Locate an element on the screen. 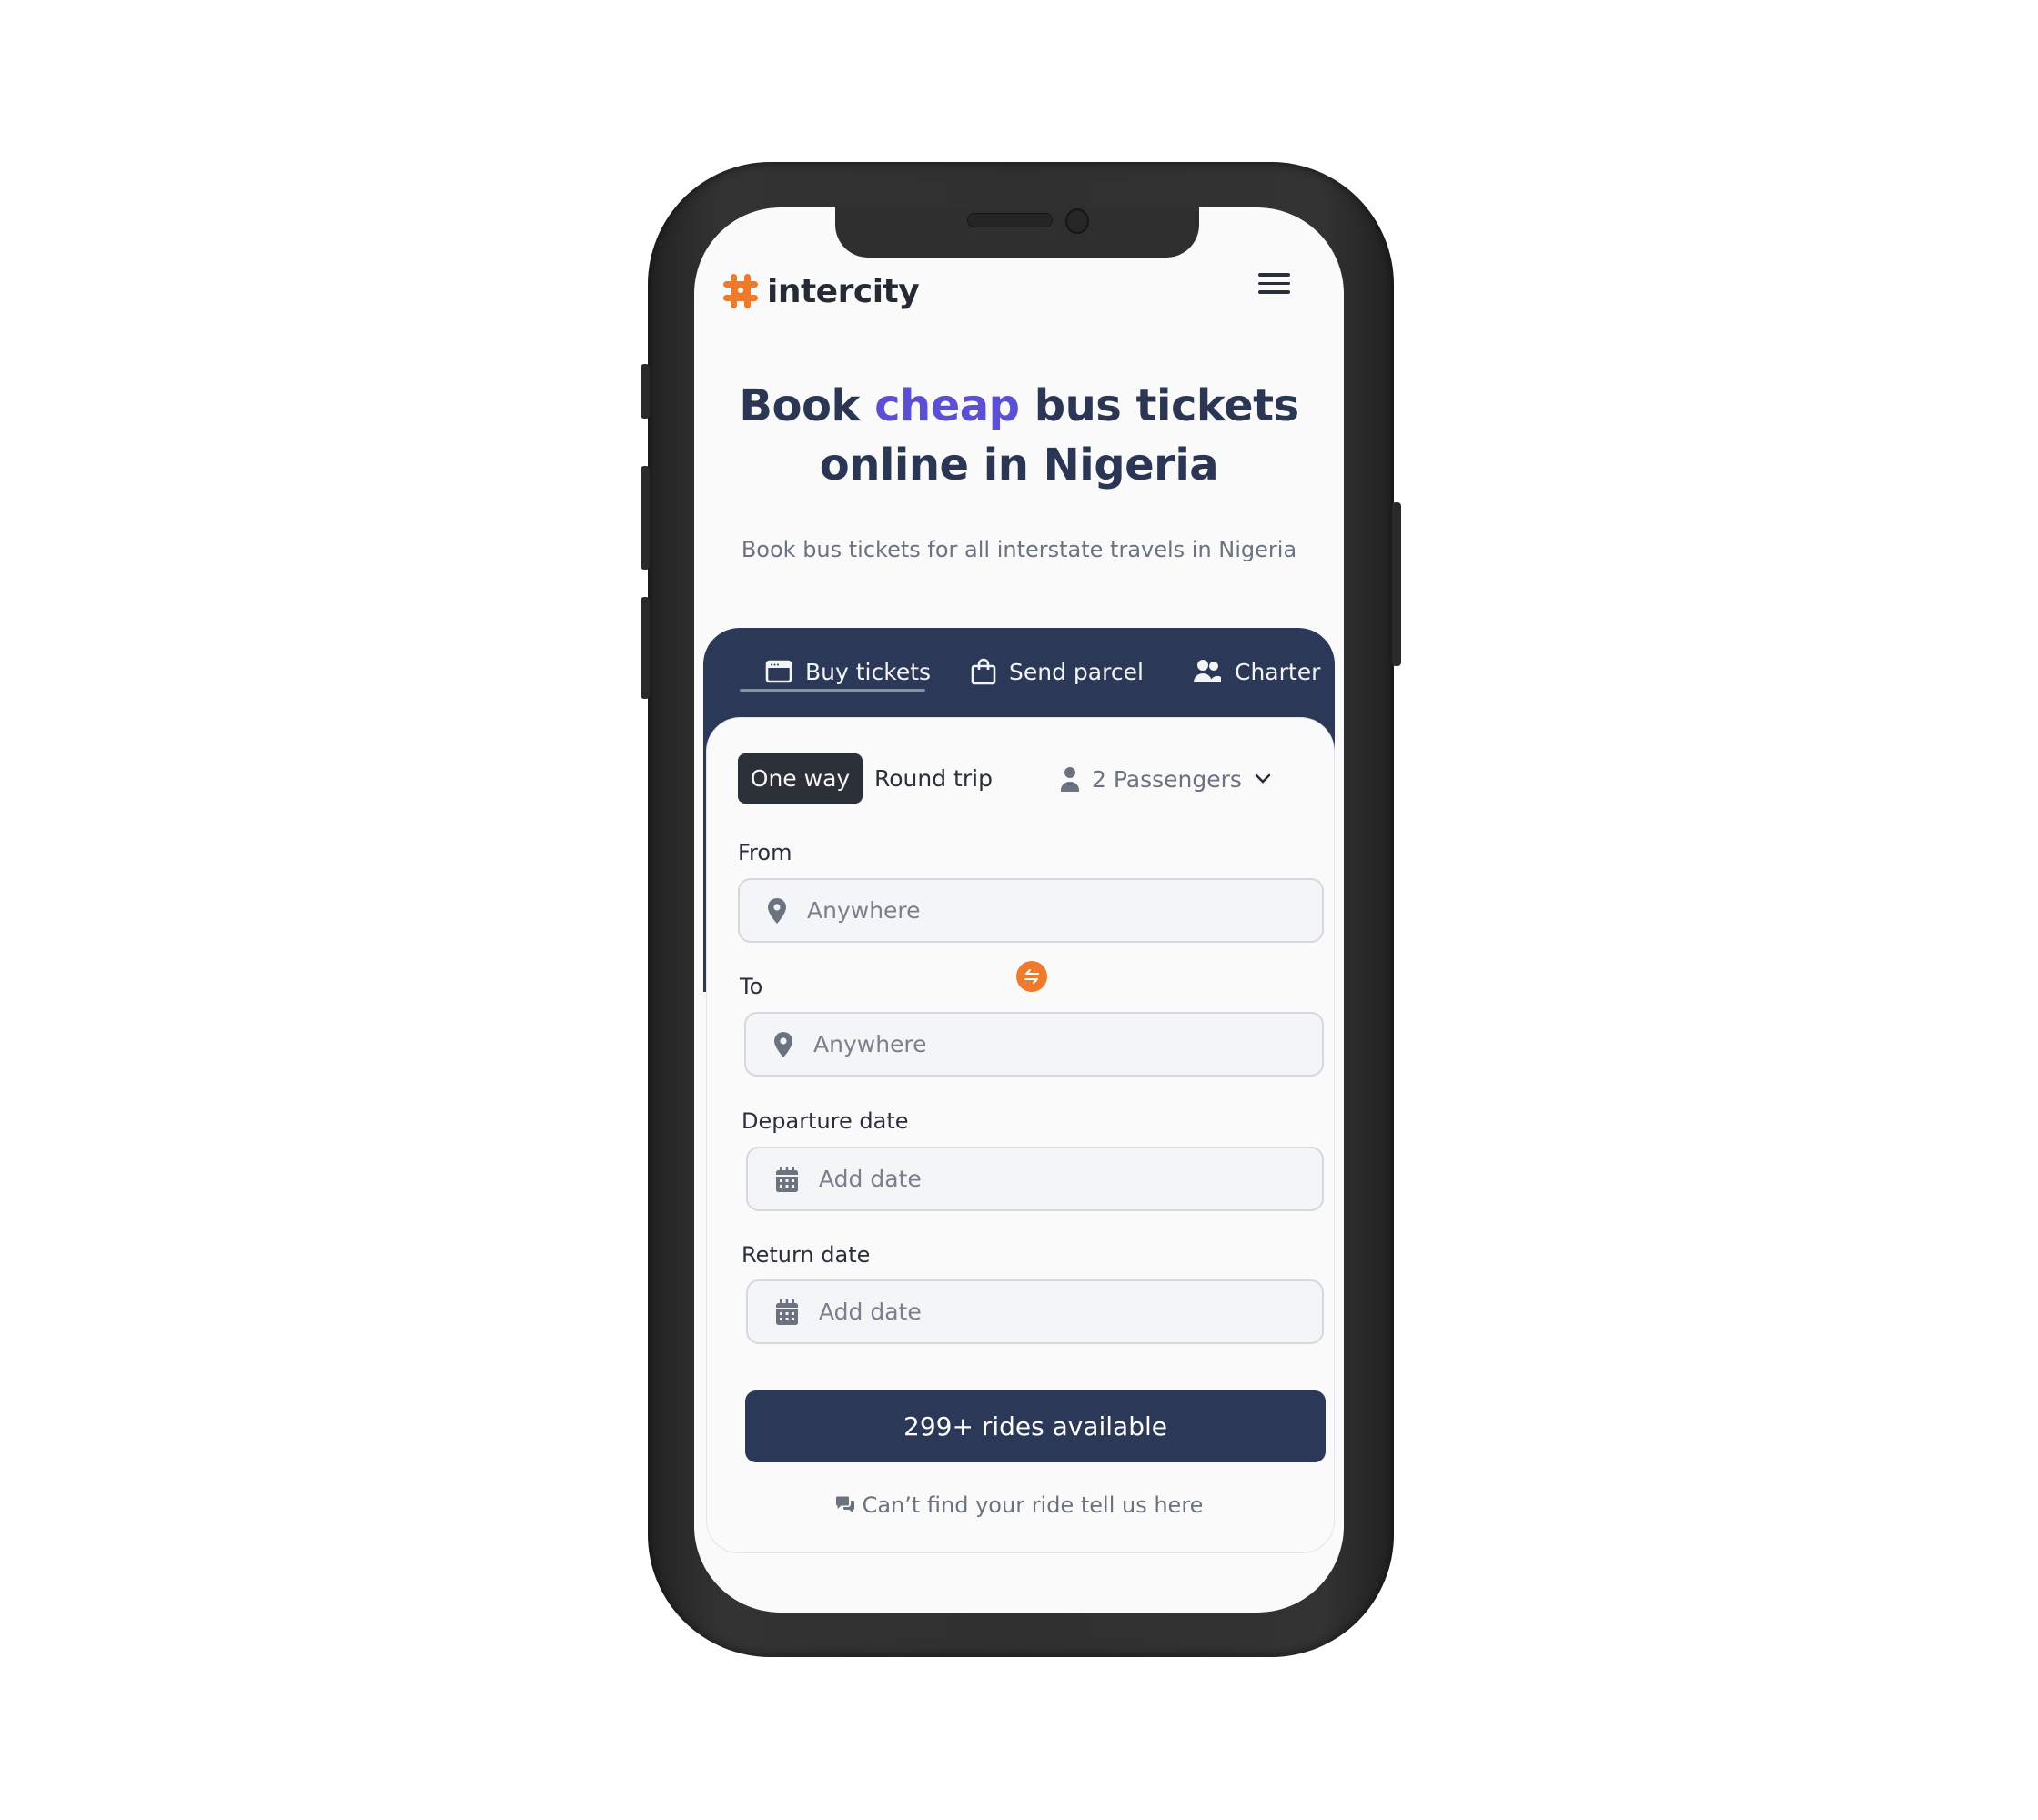 This screenshot has height=1820, width=2038. ride-request-link: Can’t find your ride tell us here is located at coordinates (1019, 1506).